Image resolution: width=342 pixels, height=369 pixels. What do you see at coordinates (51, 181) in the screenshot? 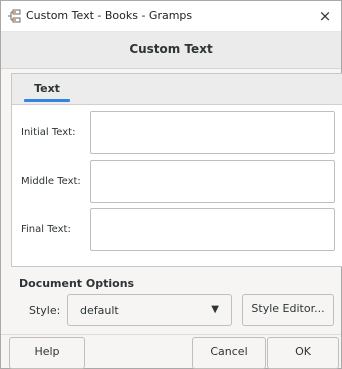
I see `middle-text-label: Middle Text:` at bounding box center [51, 181].